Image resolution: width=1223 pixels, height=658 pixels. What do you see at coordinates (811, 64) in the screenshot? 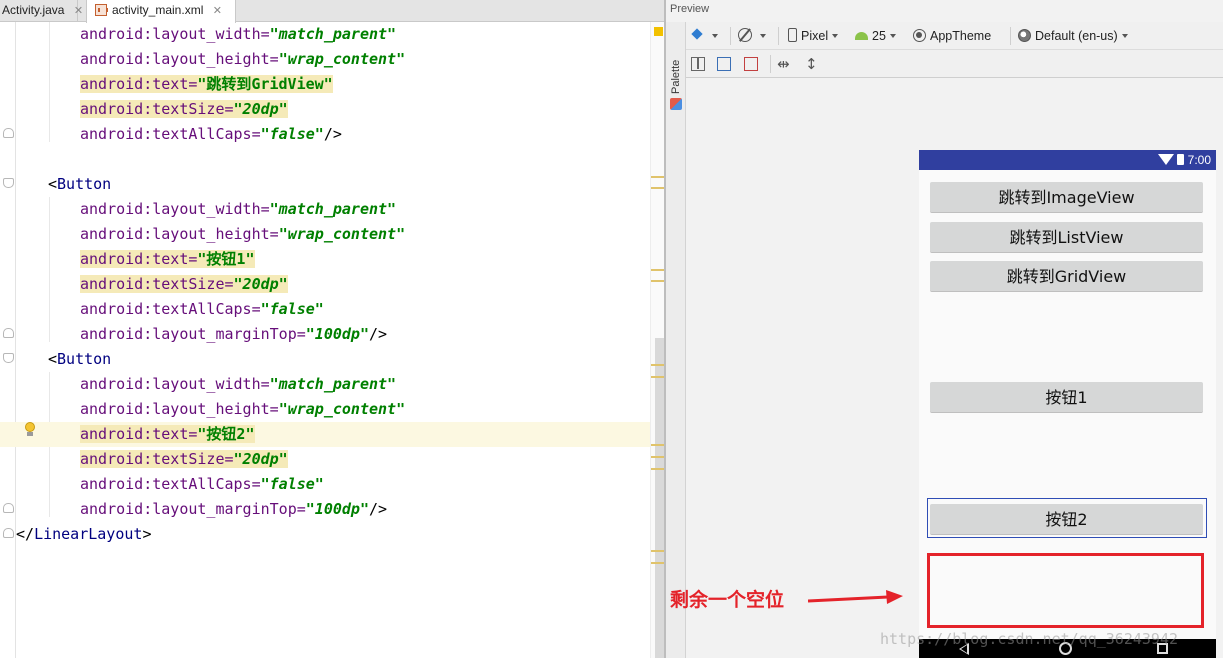
I see `vertical-resize-icon: ↕` at bounding box center [811, 64].